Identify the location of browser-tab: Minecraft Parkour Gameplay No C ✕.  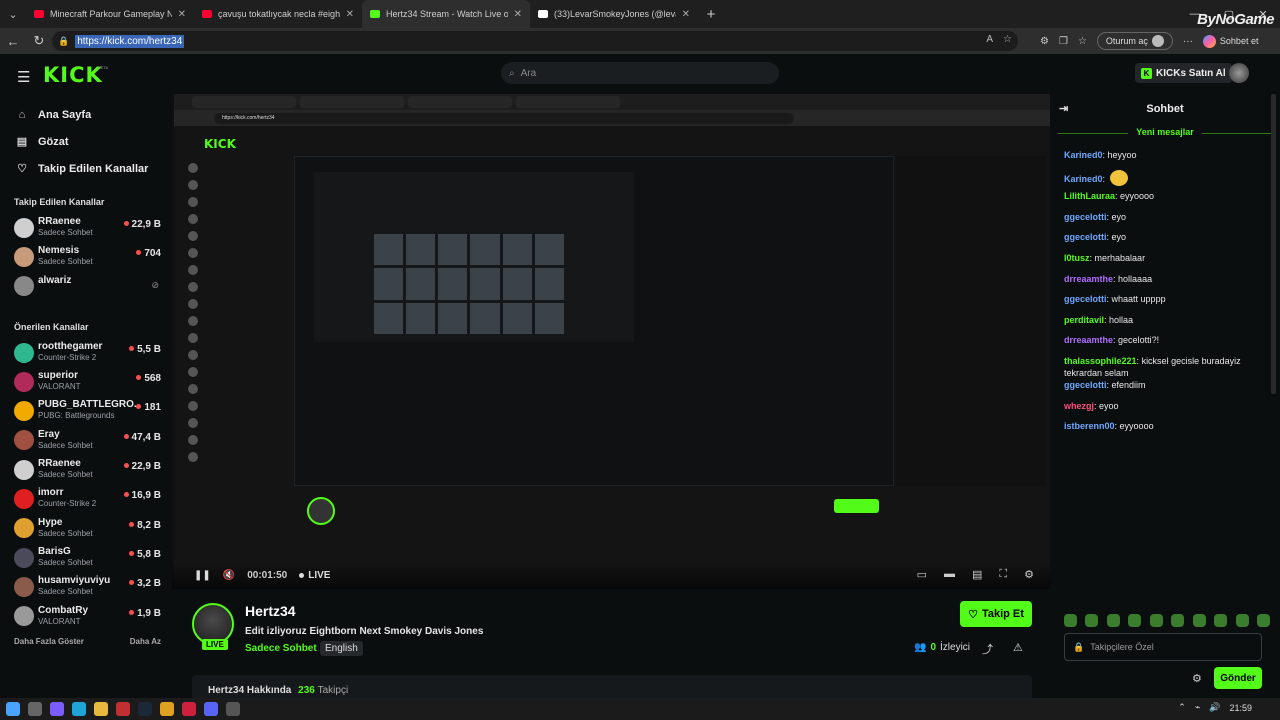
(110, 14).